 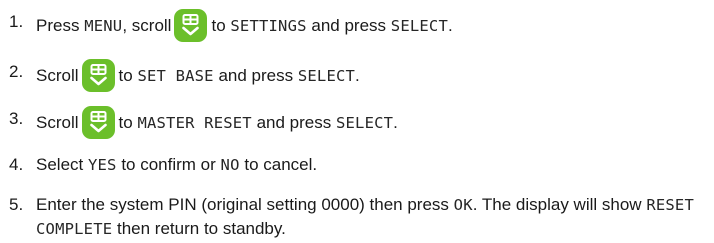 I want to click on text: to cancel., so click(x=281, y=164).